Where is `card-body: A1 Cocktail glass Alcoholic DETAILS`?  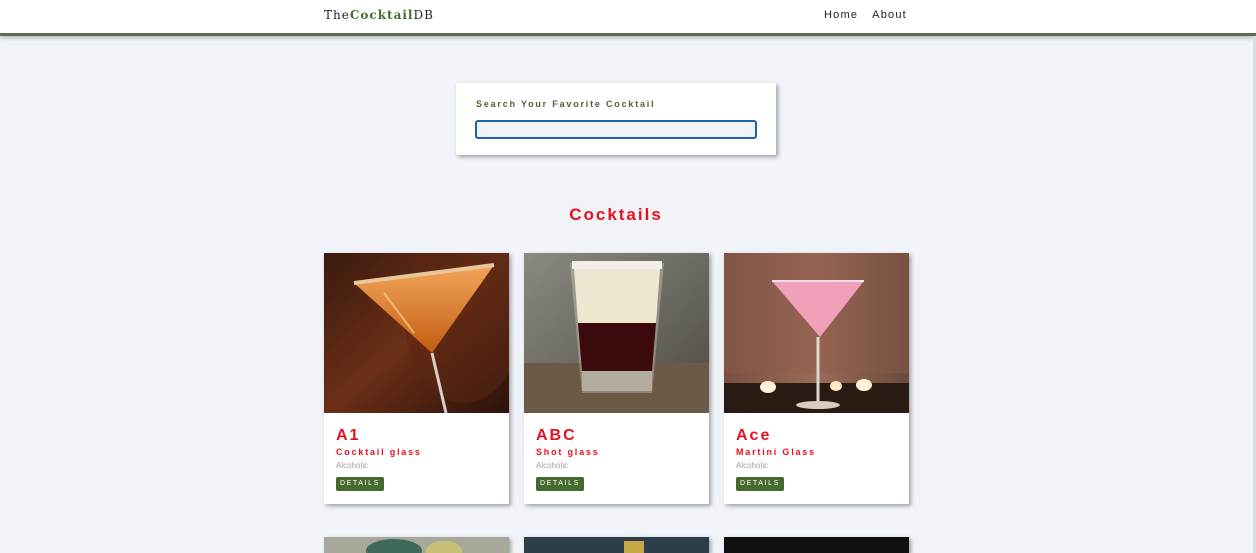 card-body: A1 Cocktail glass Alcoholic DETAILS is located at coordinates (418, 459).